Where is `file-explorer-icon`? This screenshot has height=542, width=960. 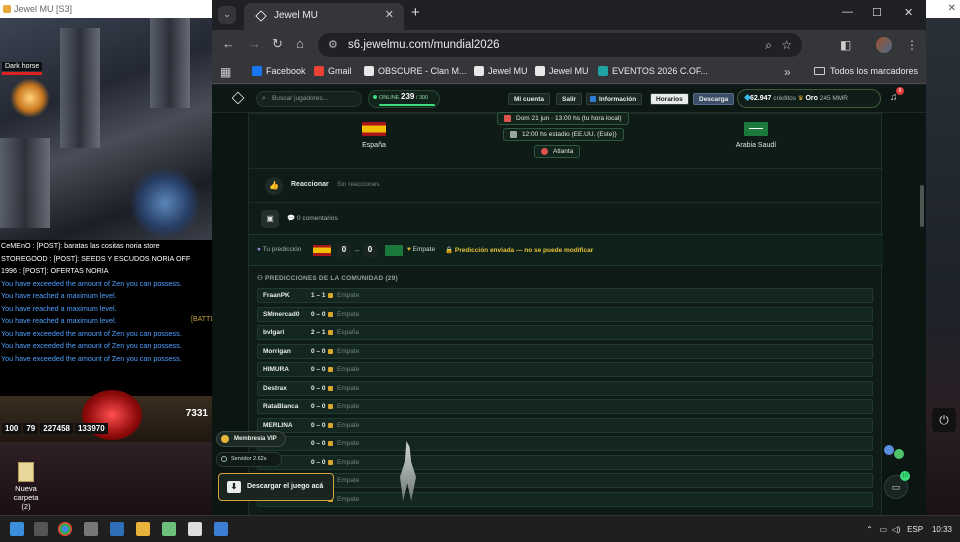
file-explorer-icon is located at coordinates (143, 529).